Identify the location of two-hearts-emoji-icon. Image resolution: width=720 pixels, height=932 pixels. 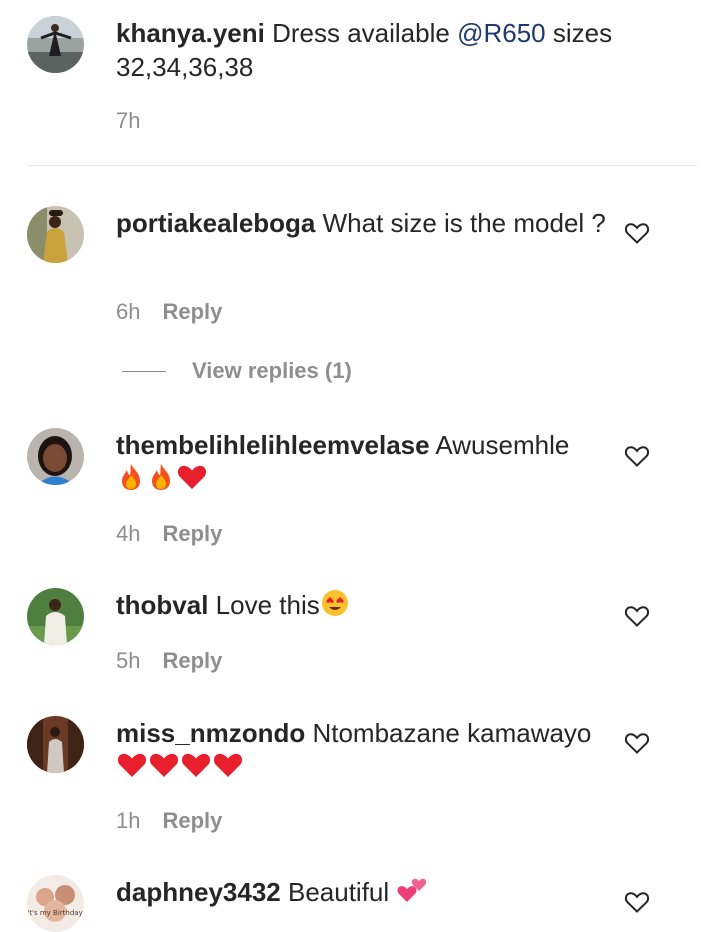
(412, 894).